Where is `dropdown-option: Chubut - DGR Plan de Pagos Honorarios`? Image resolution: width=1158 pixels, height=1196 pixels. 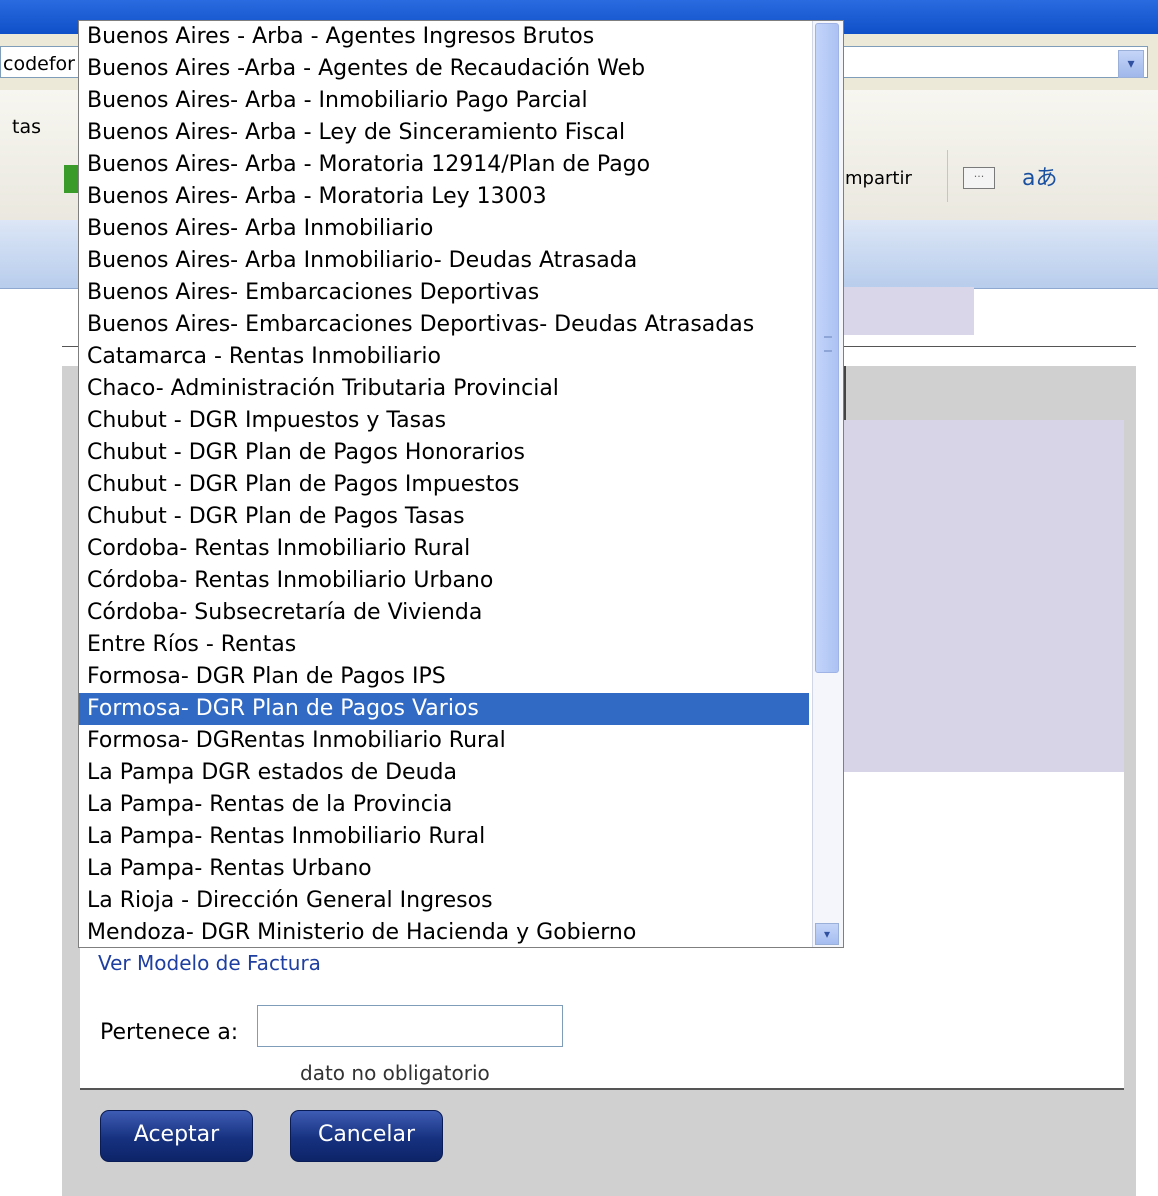
dropdown-option: Chubut - DGR Plan de Pagos Honorarios is located at coordinates (444, 453).